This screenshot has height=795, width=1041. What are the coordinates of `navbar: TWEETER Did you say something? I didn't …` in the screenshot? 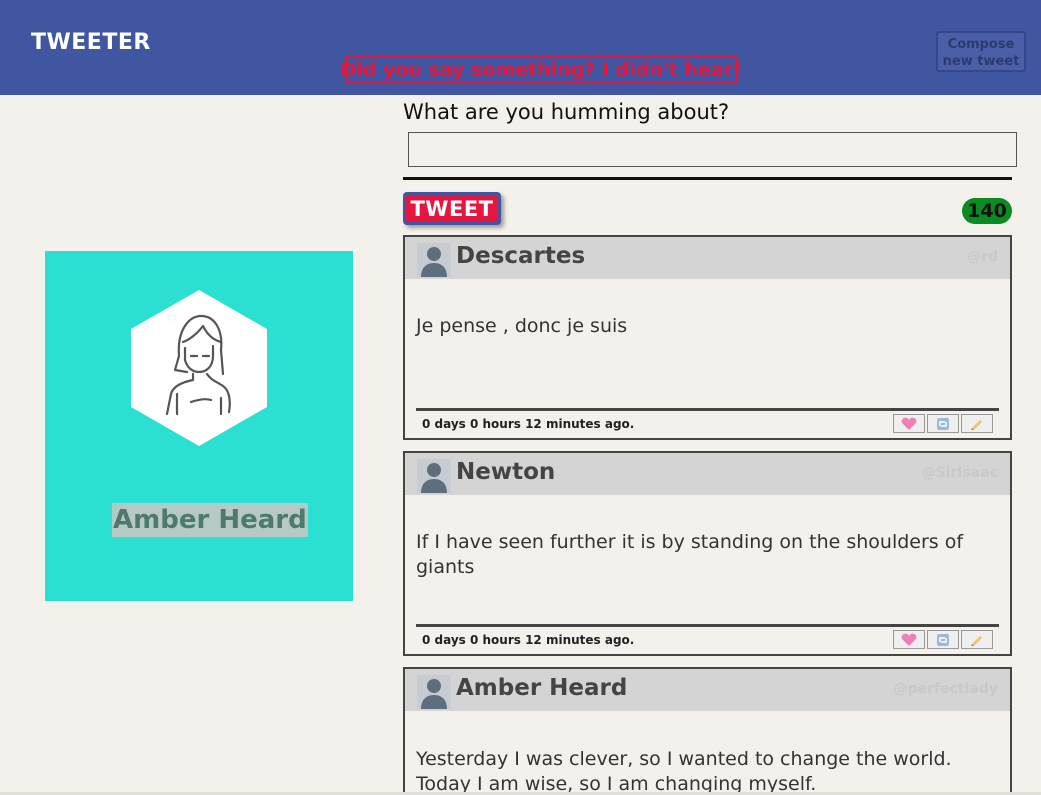 It's located at (520, 47).